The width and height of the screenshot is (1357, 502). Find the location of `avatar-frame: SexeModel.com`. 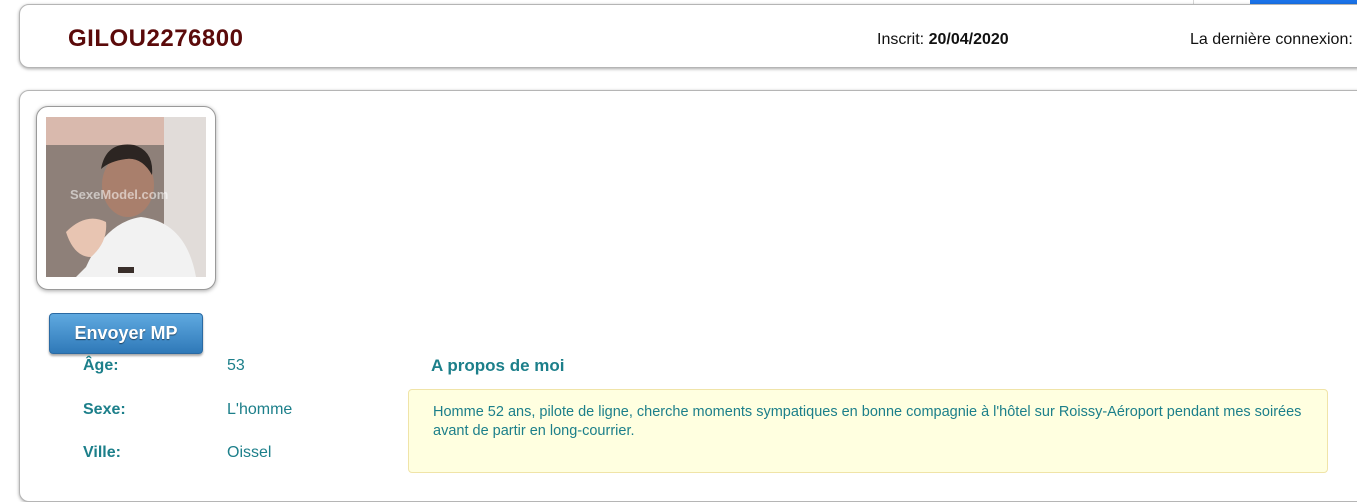

avatar-frame: SexeModel.com is located at coordinates (126, 198).